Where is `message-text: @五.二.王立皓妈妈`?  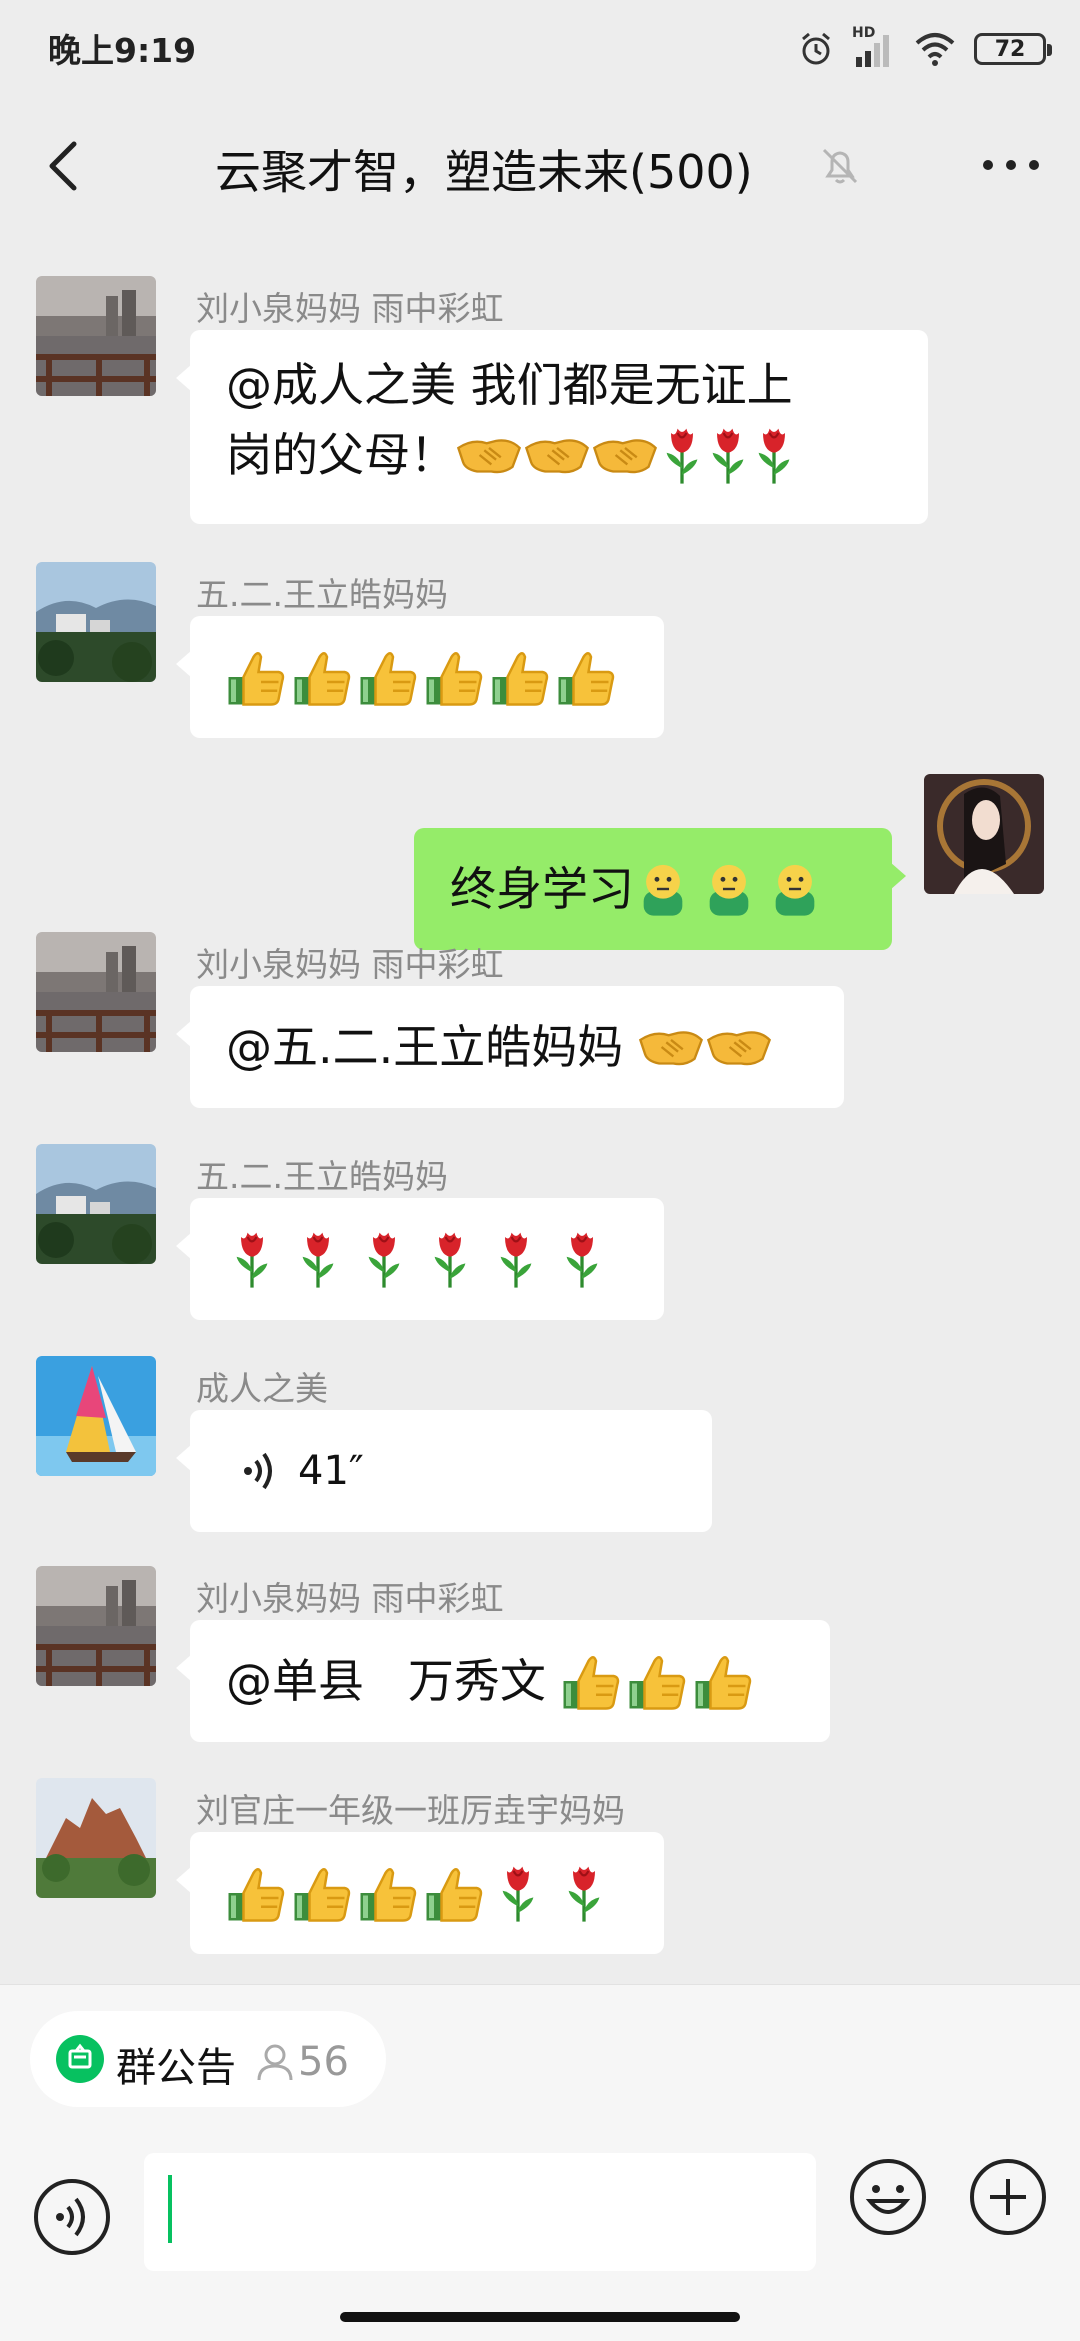 message-text: @五.二.王立皓妈妈 is located at coordinates (432, 1047).